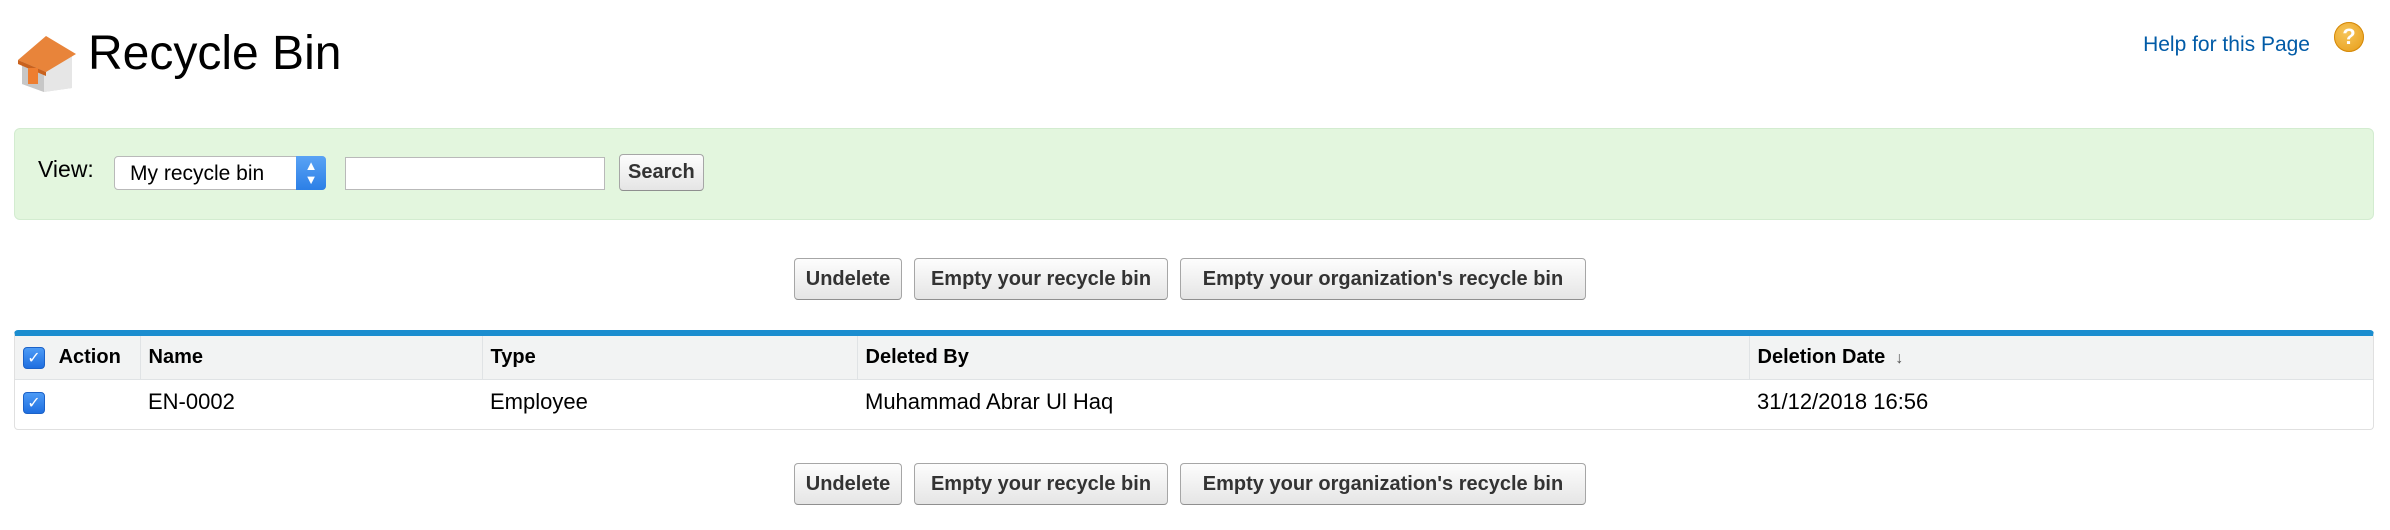 Image resolution: width=2390 pixels, height=530 pixels. I want to click on row-name: EN-0002, so click(191, 401).